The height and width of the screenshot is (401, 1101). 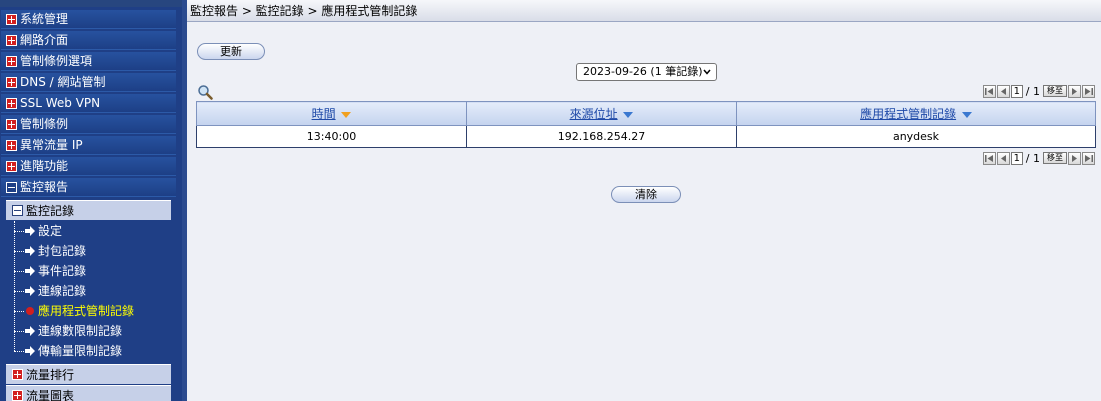 What do you see at coordinates (707, 72) in the screenshot?
I see `chevron-down-icon` at bounding box center [707, 72].